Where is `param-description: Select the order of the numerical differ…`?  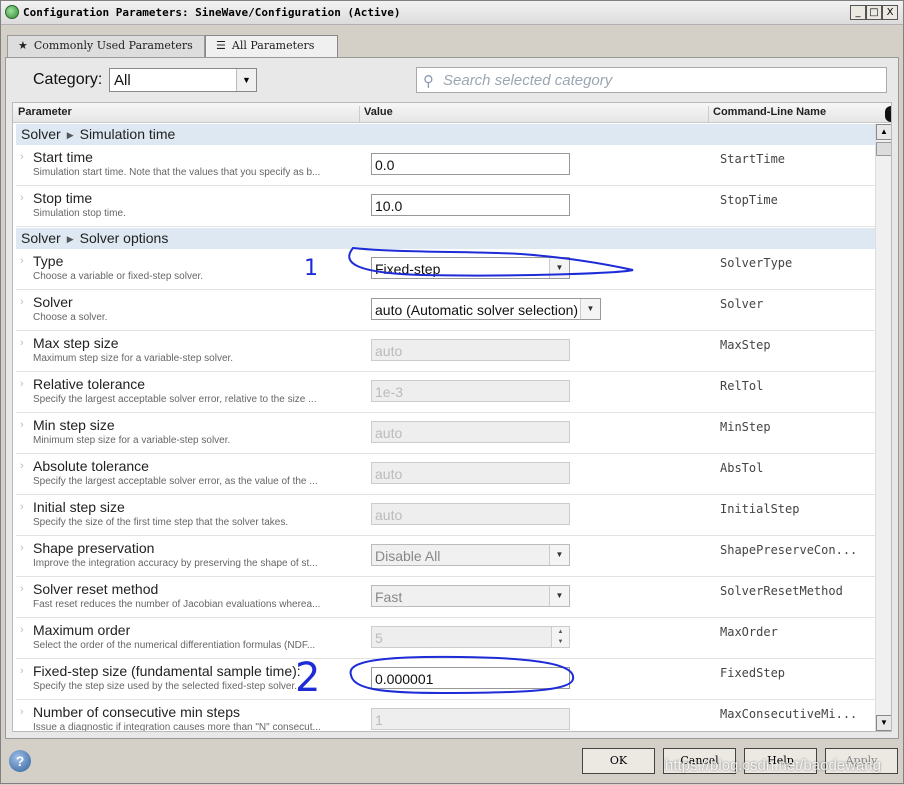
param-description: Select the order of the numerical differ… is located at coordinates (174, 645).